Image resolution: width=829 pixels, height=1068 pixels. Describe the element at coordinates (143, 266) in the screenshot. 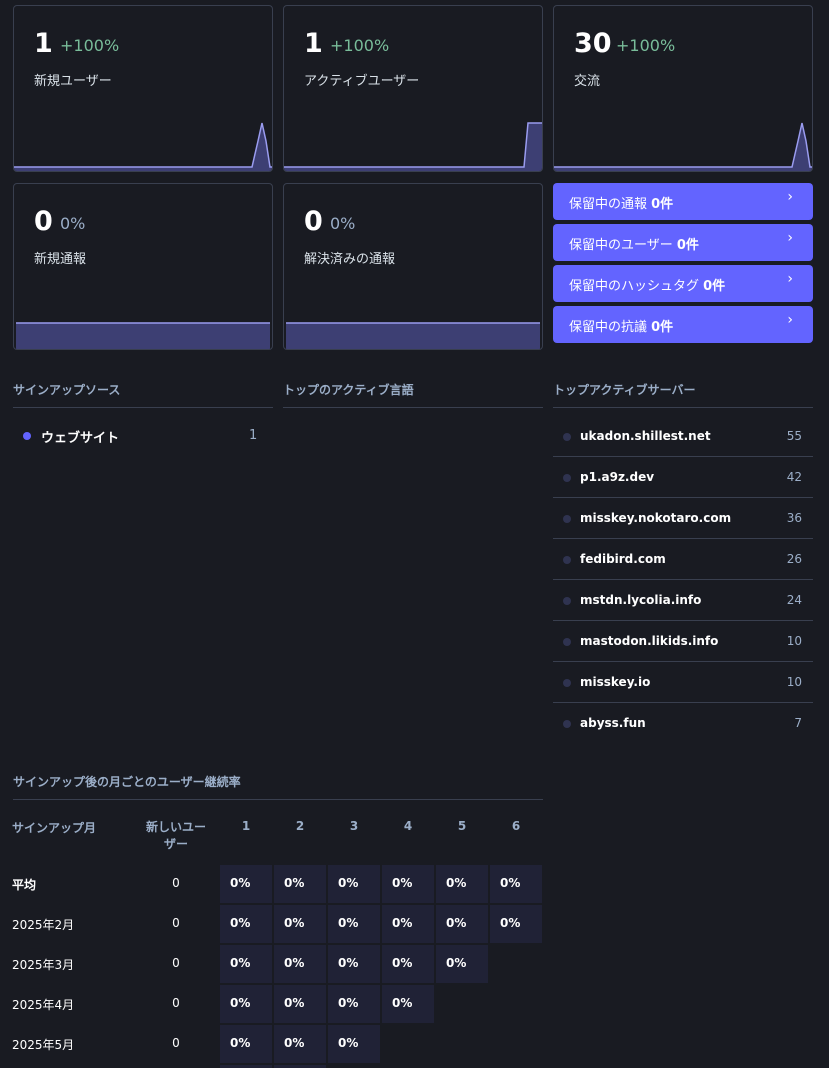

I see `metric-card-new-reports: 0 0% 新規通報` at that location.